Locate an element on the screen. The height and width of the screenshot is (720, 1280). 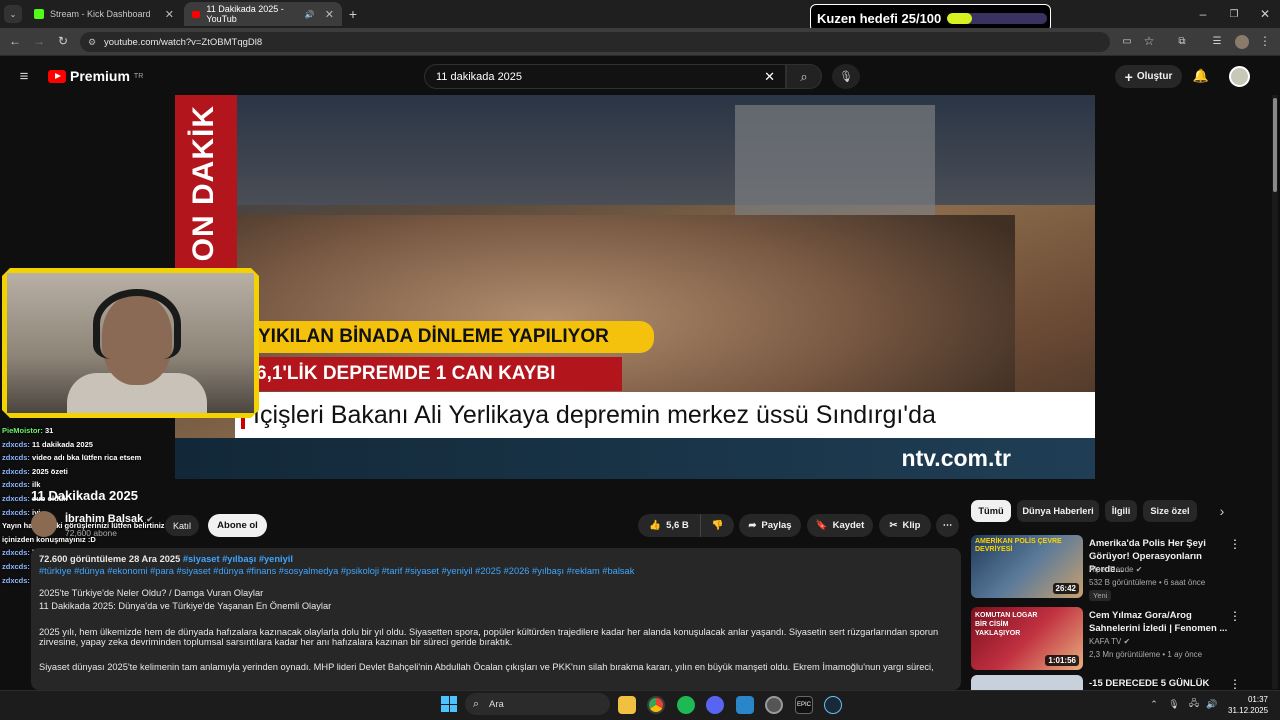
close-window-icon: ✕ is located at coordinates (1265, 14).